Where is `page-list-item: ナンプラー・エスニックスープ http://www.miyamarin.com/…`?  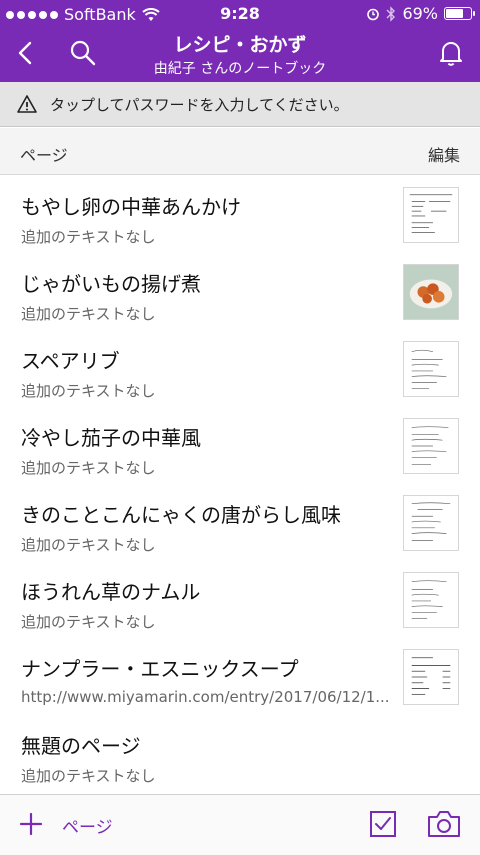
page-list-item: ナンプラー・エスニックスープ http://www.miyamarin.com/… is located at coordinates (240, 675).